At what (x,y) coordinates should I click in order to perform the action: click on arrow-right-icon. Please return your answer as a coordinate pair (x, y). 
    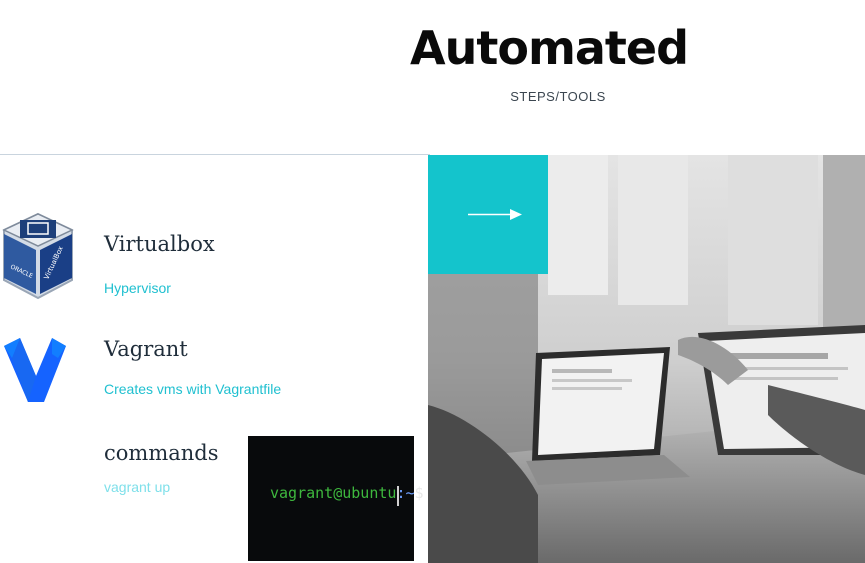
    Looking at the image, I should click on (495, 214).